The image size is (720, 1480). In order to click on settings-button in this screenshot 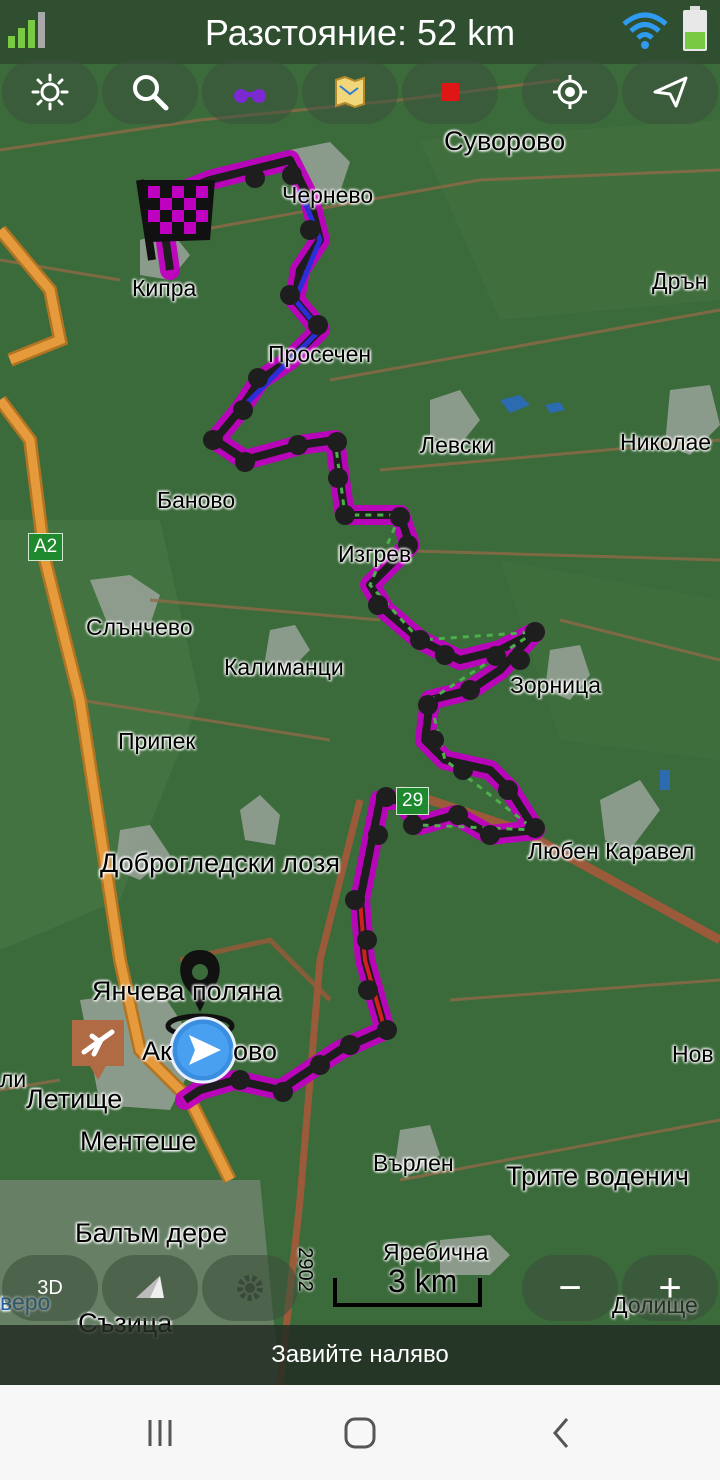, I will do `click(250, 1288)`.